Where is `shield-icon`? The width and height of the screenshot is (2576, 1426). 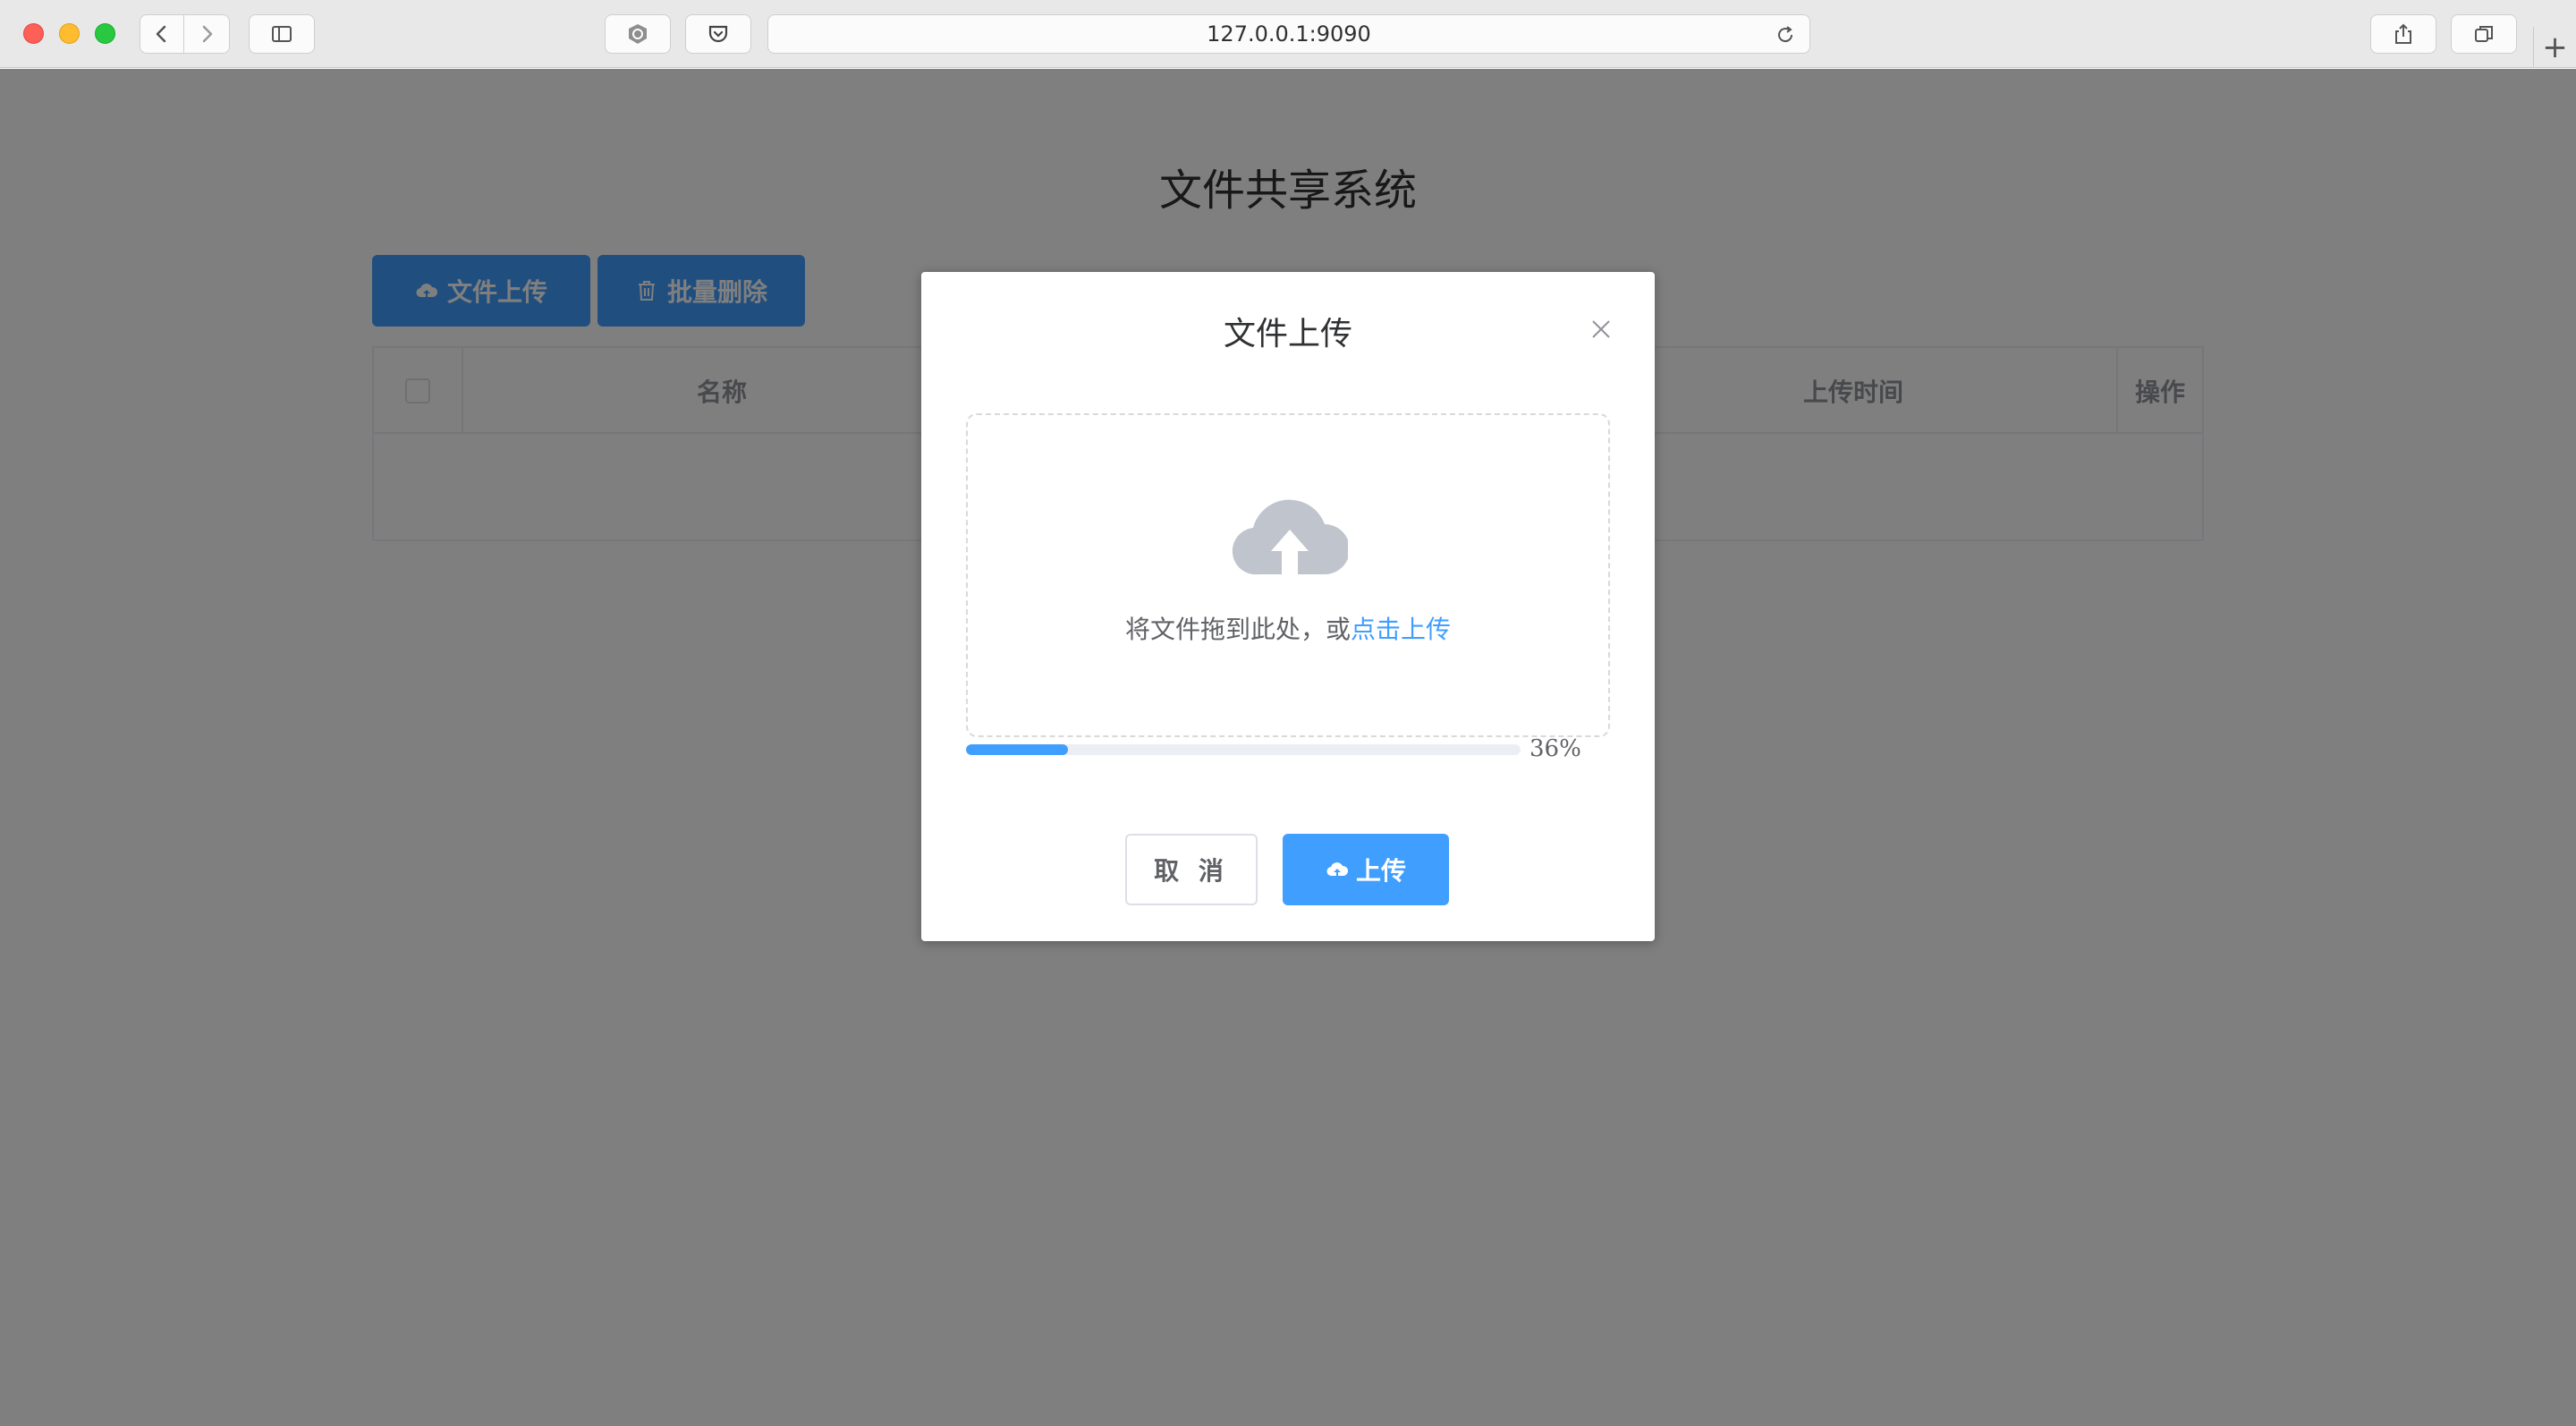 shield-icon is located at coordinates (638, 34).